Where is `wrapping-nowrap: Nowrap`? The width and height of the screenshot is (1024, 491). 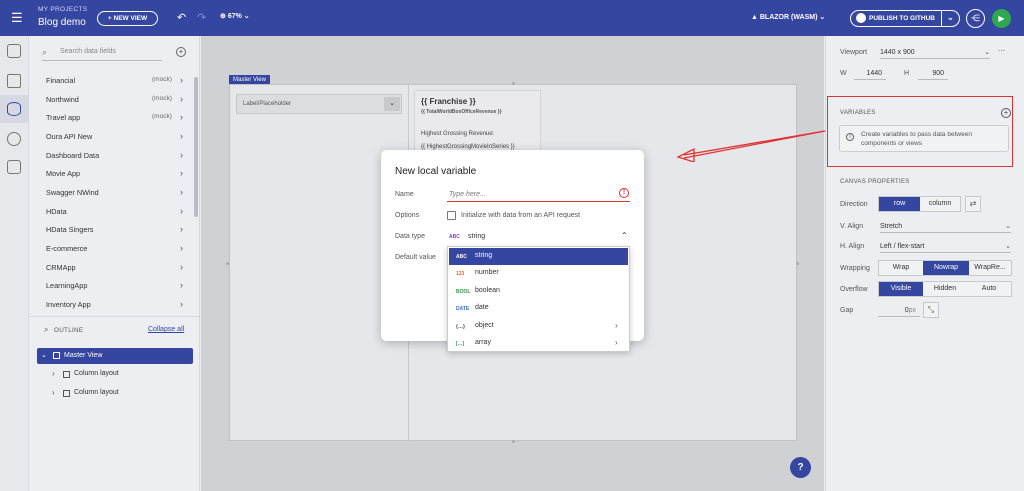 wrapping-nowrap: Nowrap is located at coordinates (946, 268).